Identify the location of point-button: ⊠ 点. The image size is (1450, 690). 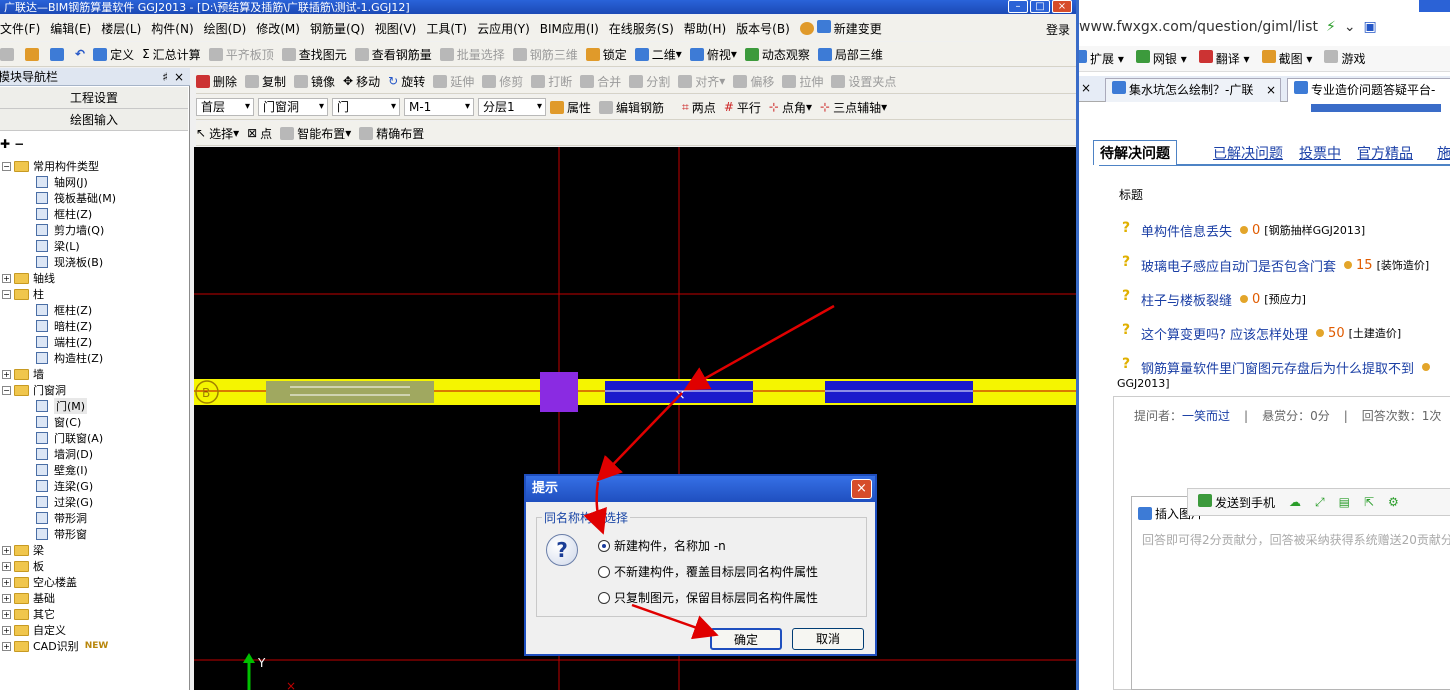
(259, 133).